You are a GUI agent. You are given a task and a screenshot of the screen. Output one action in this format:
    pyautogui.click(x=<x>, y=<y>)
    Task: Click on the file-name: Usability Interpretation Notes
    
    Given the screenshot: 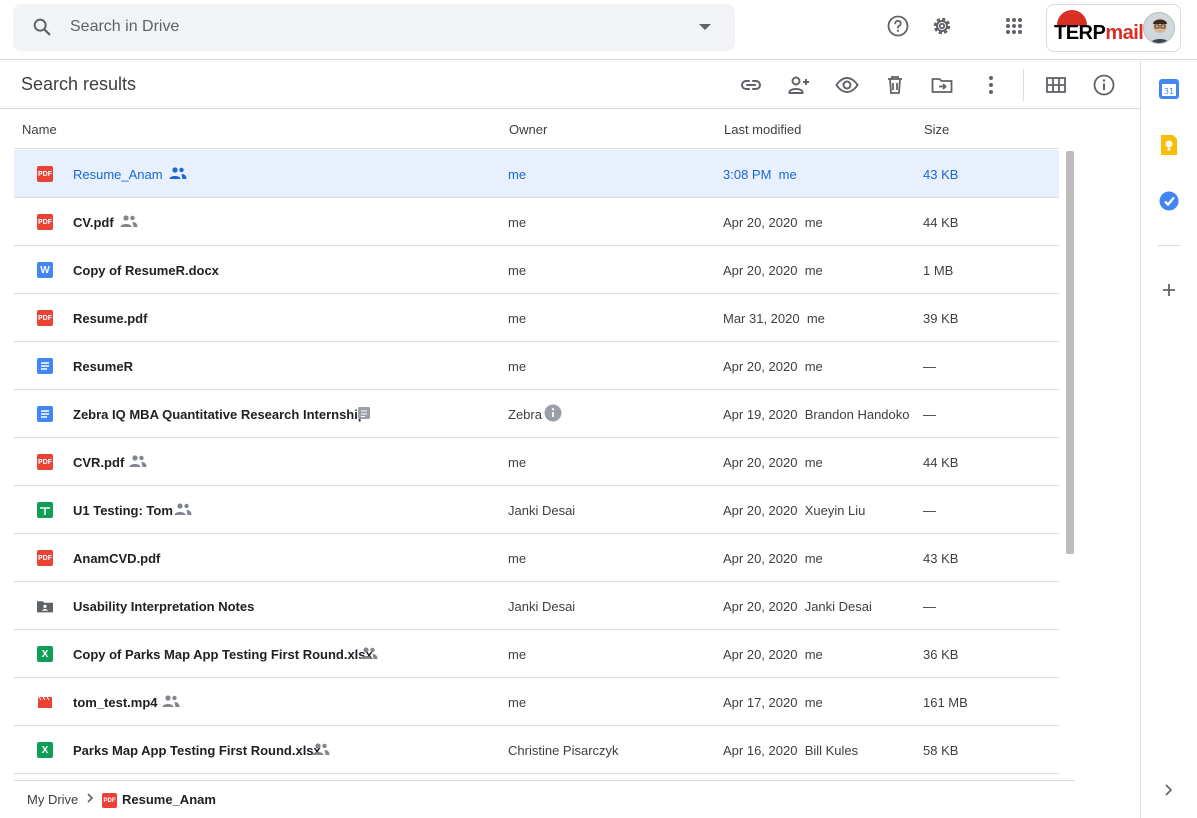 What is the action you would take?
    pyautogui.click(x=163, y=606)
    